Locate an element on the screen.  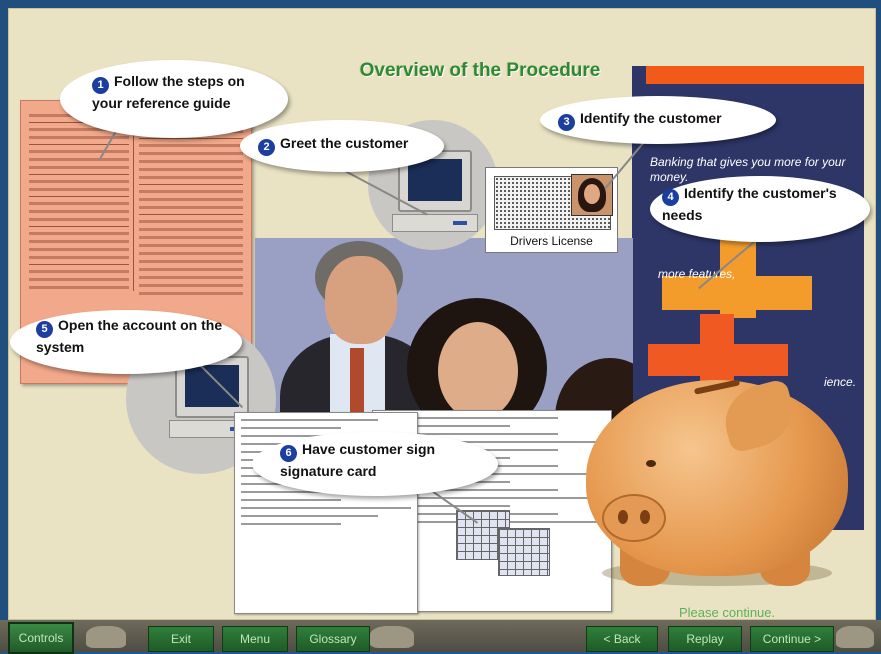
glossary-button: Glossary is located at coordinates (333, 639).